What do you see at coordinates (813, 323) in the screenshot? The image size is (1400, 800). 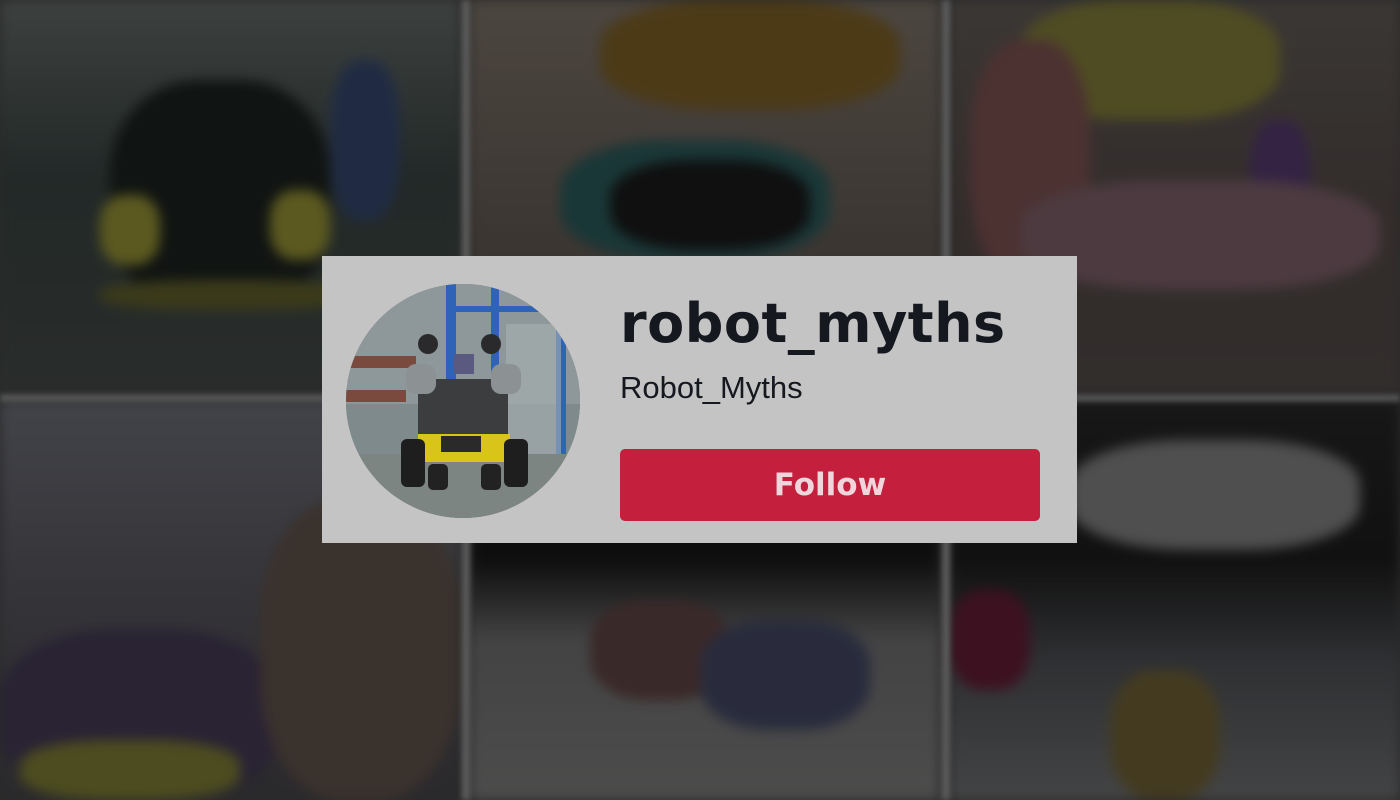 I see `profile-username: robot_myths` at bounding box center [813, 323].